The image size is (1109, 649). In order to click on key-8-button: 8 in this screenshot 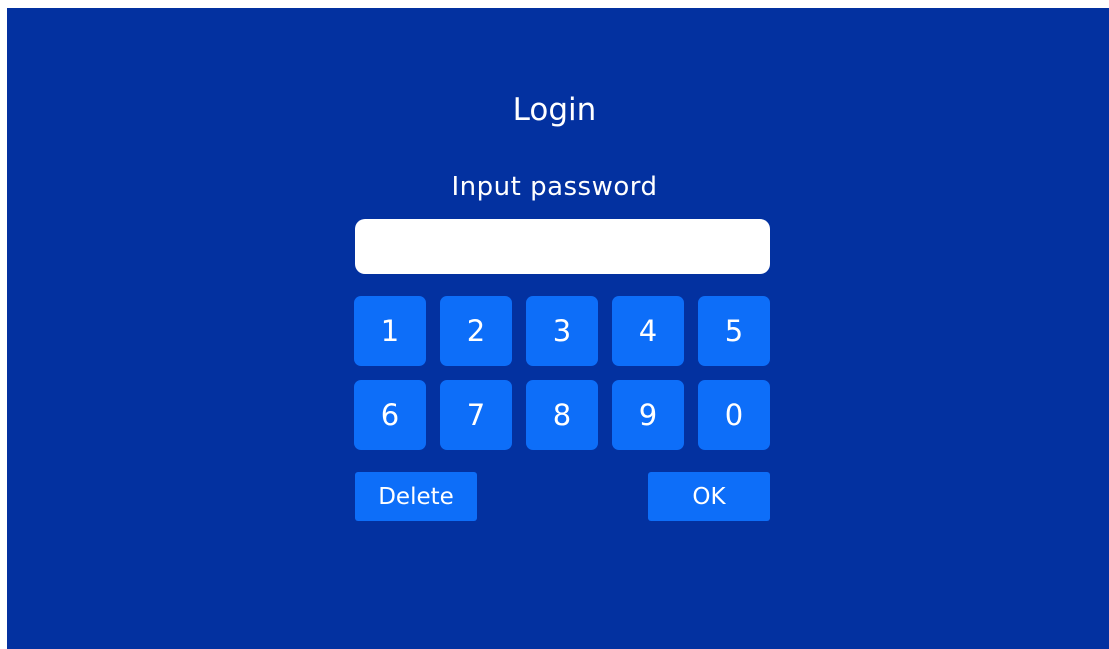, I will do `click(562, 415)`.